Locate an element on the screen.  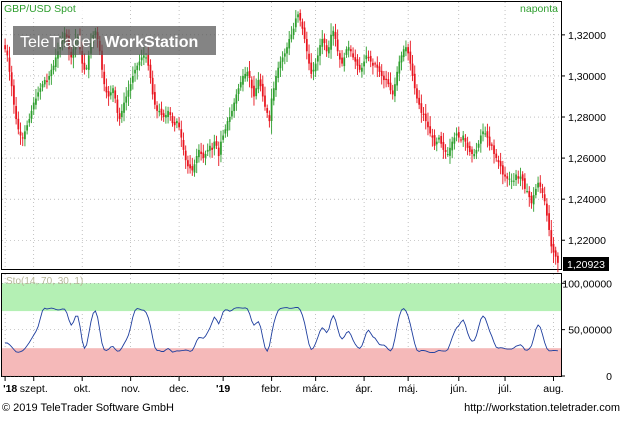
price-tick-label: 1,32000 is located at coordinates (587, 36).